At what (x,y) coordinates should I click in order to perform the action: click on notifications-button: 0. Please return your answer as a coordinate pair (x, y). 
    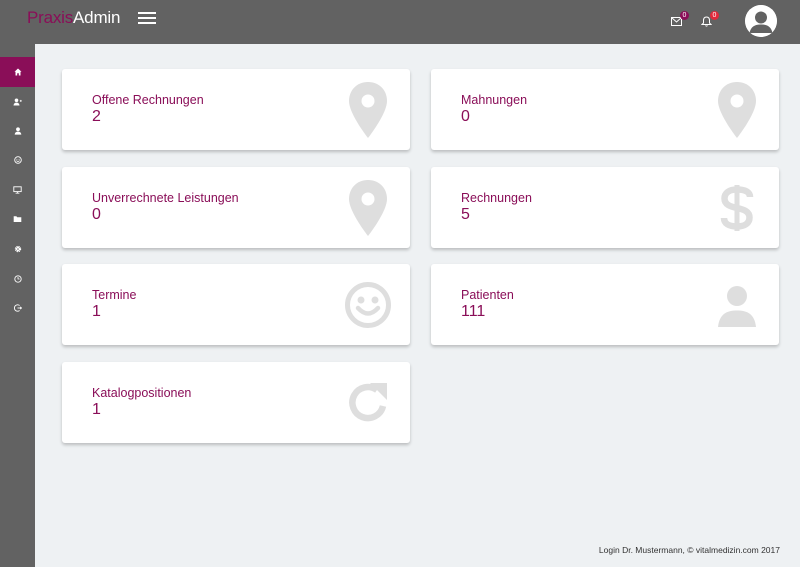
    Looking at the image, I should click on (710, 19).